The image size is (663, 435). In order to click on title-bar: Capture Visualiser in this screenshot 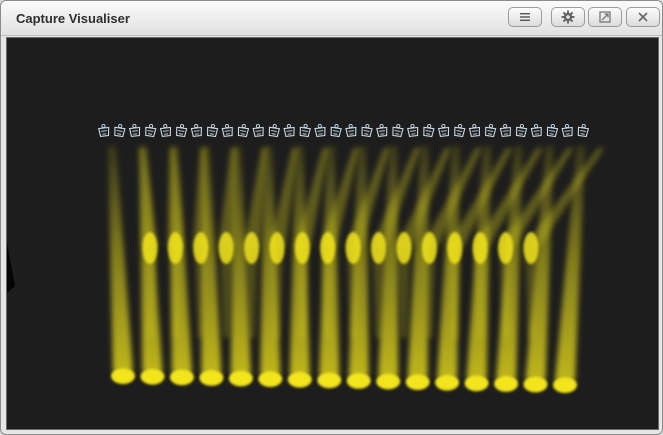, I will do `click(331, 18)`.